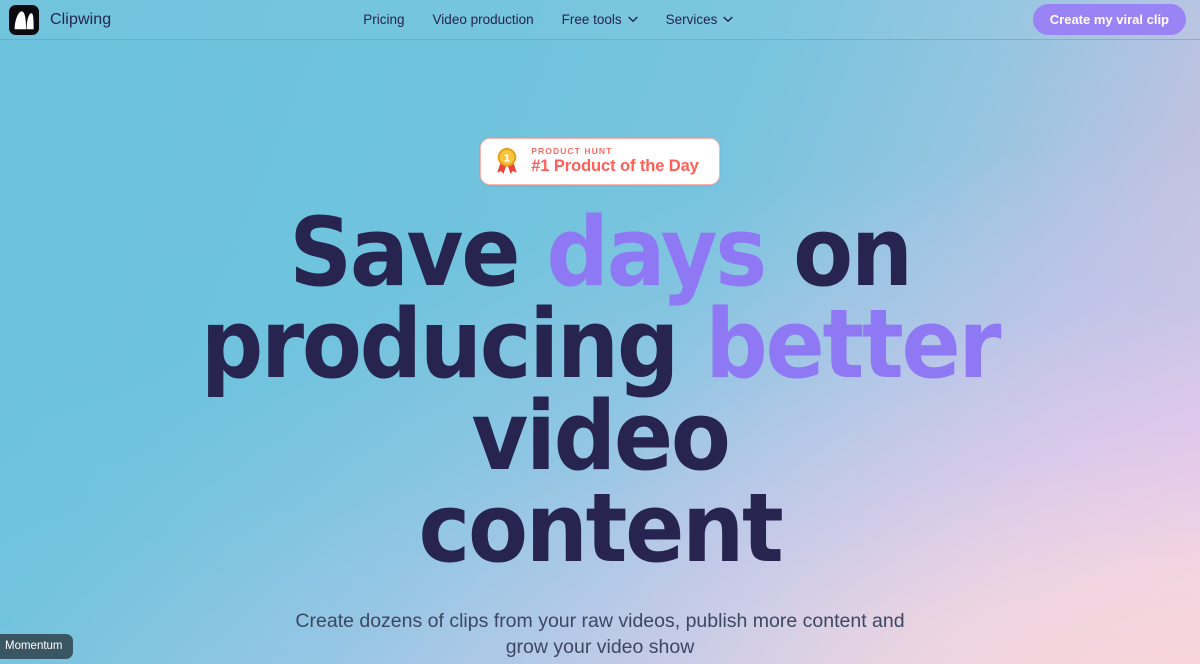 This screenshot has width=1200, height=664. I want to click on nav-item-pricing: Pricing, so click(383, 19).